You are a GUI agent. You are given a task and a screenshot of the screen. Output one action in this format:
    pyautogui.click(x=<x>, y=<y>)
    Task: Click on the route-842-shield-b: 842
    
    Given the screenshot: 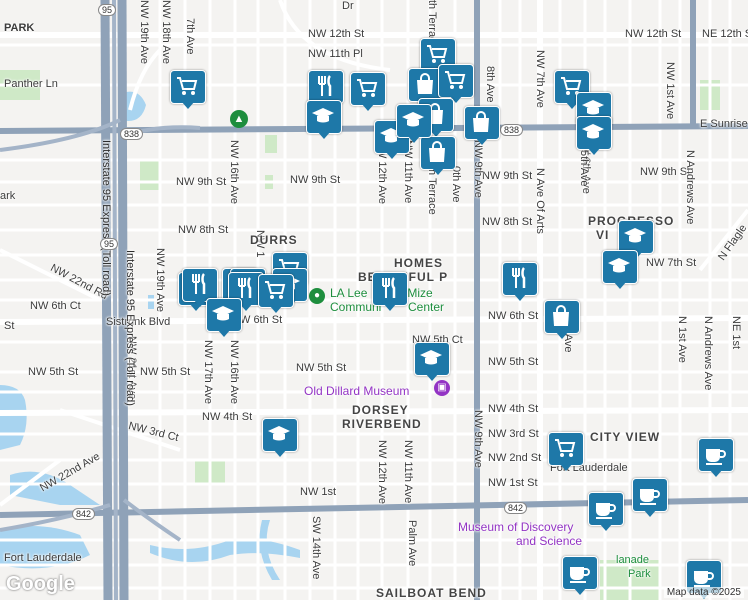 What is the action you would take?
    pyautogui.click(x=516, y=508)
    